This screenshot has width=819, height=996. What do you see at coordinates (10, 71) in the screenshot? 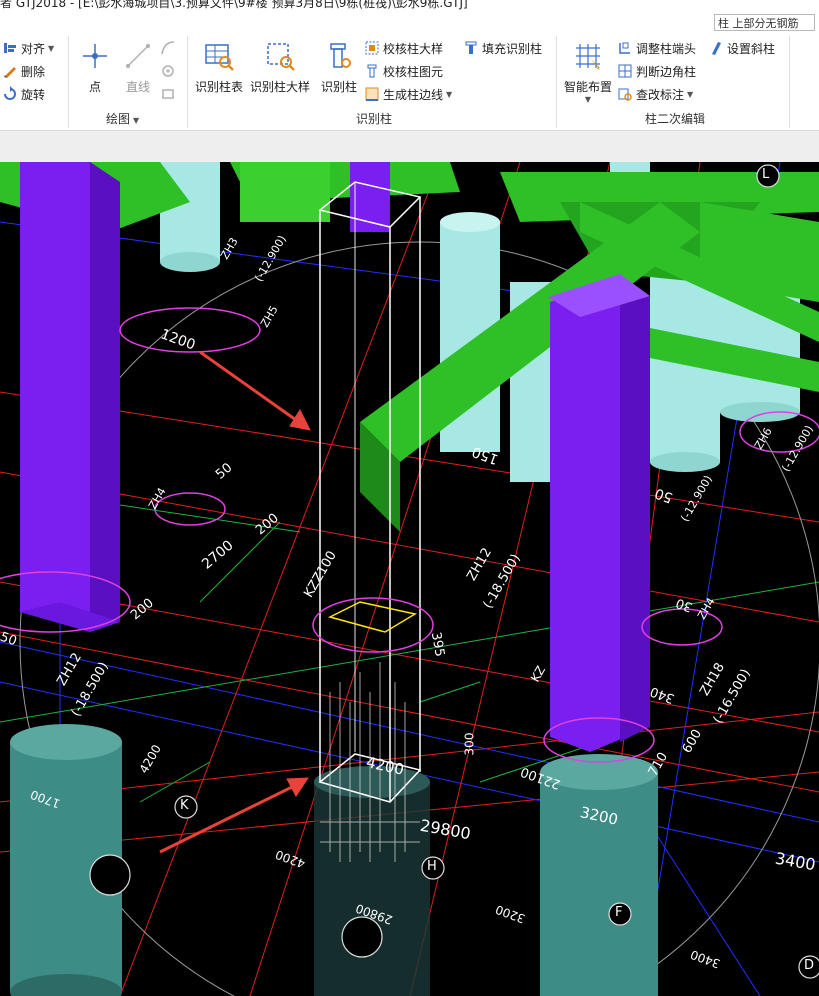
I see `delete-icon` at bounding box center [10, 71].